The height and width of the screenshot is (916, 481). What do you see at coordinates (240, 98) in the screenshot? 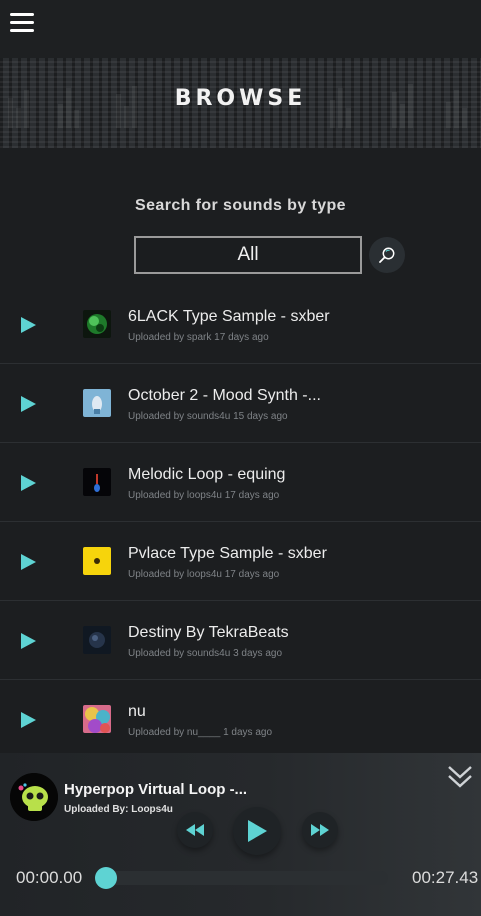
I see `page-title: BROWSE` at bounding box center [240, 98].